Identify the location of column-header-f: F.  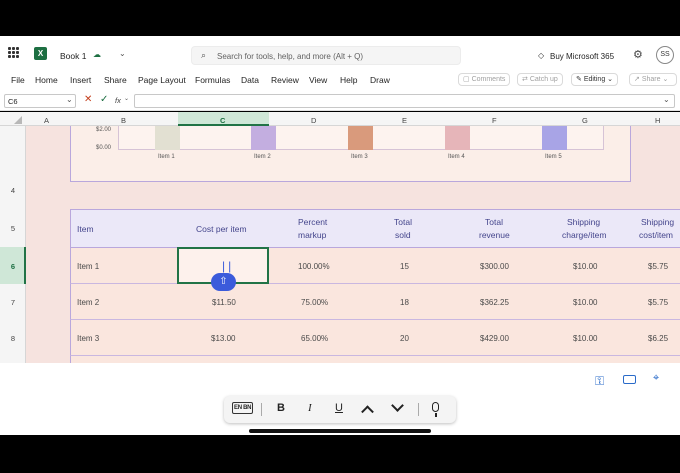
(494, 120).